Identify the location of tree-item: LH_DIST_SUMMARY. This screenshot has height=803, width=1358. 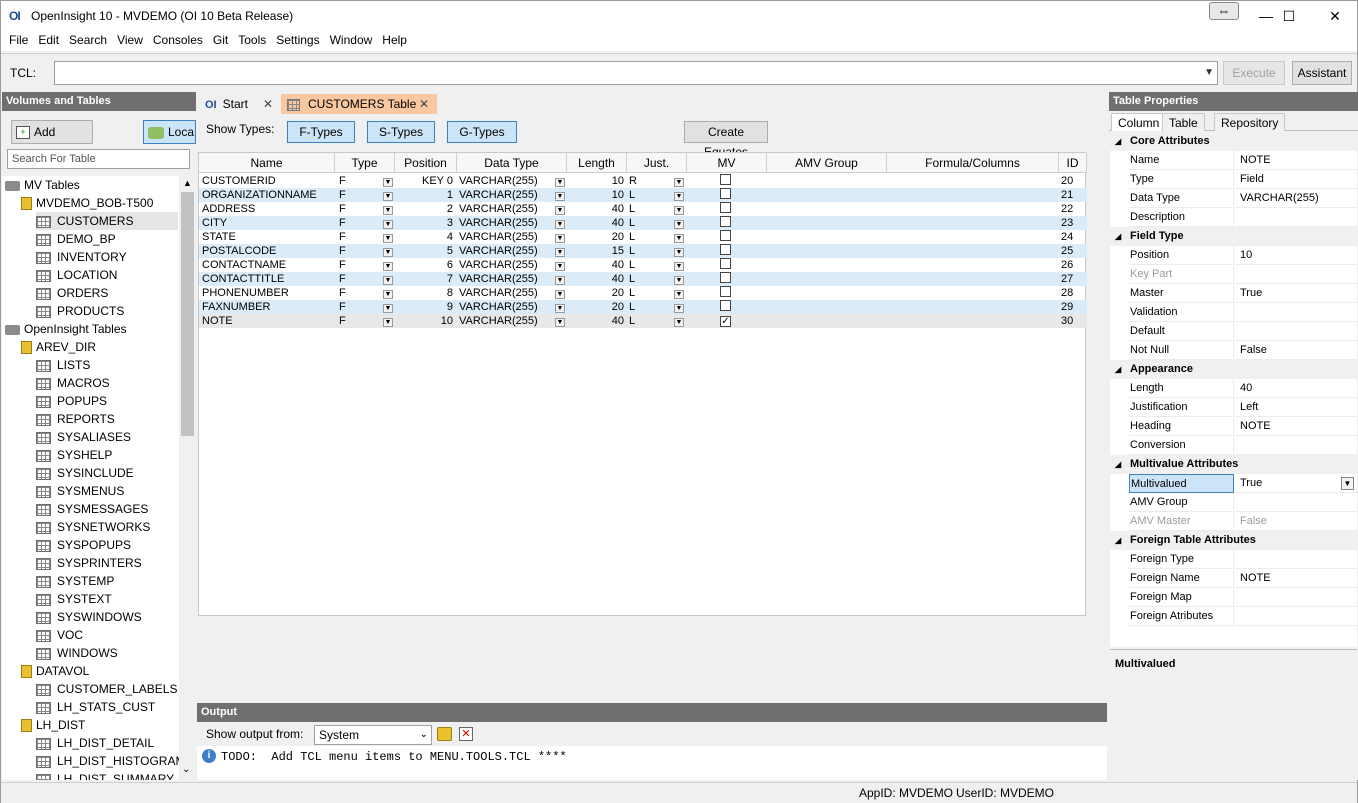
(105, 775).